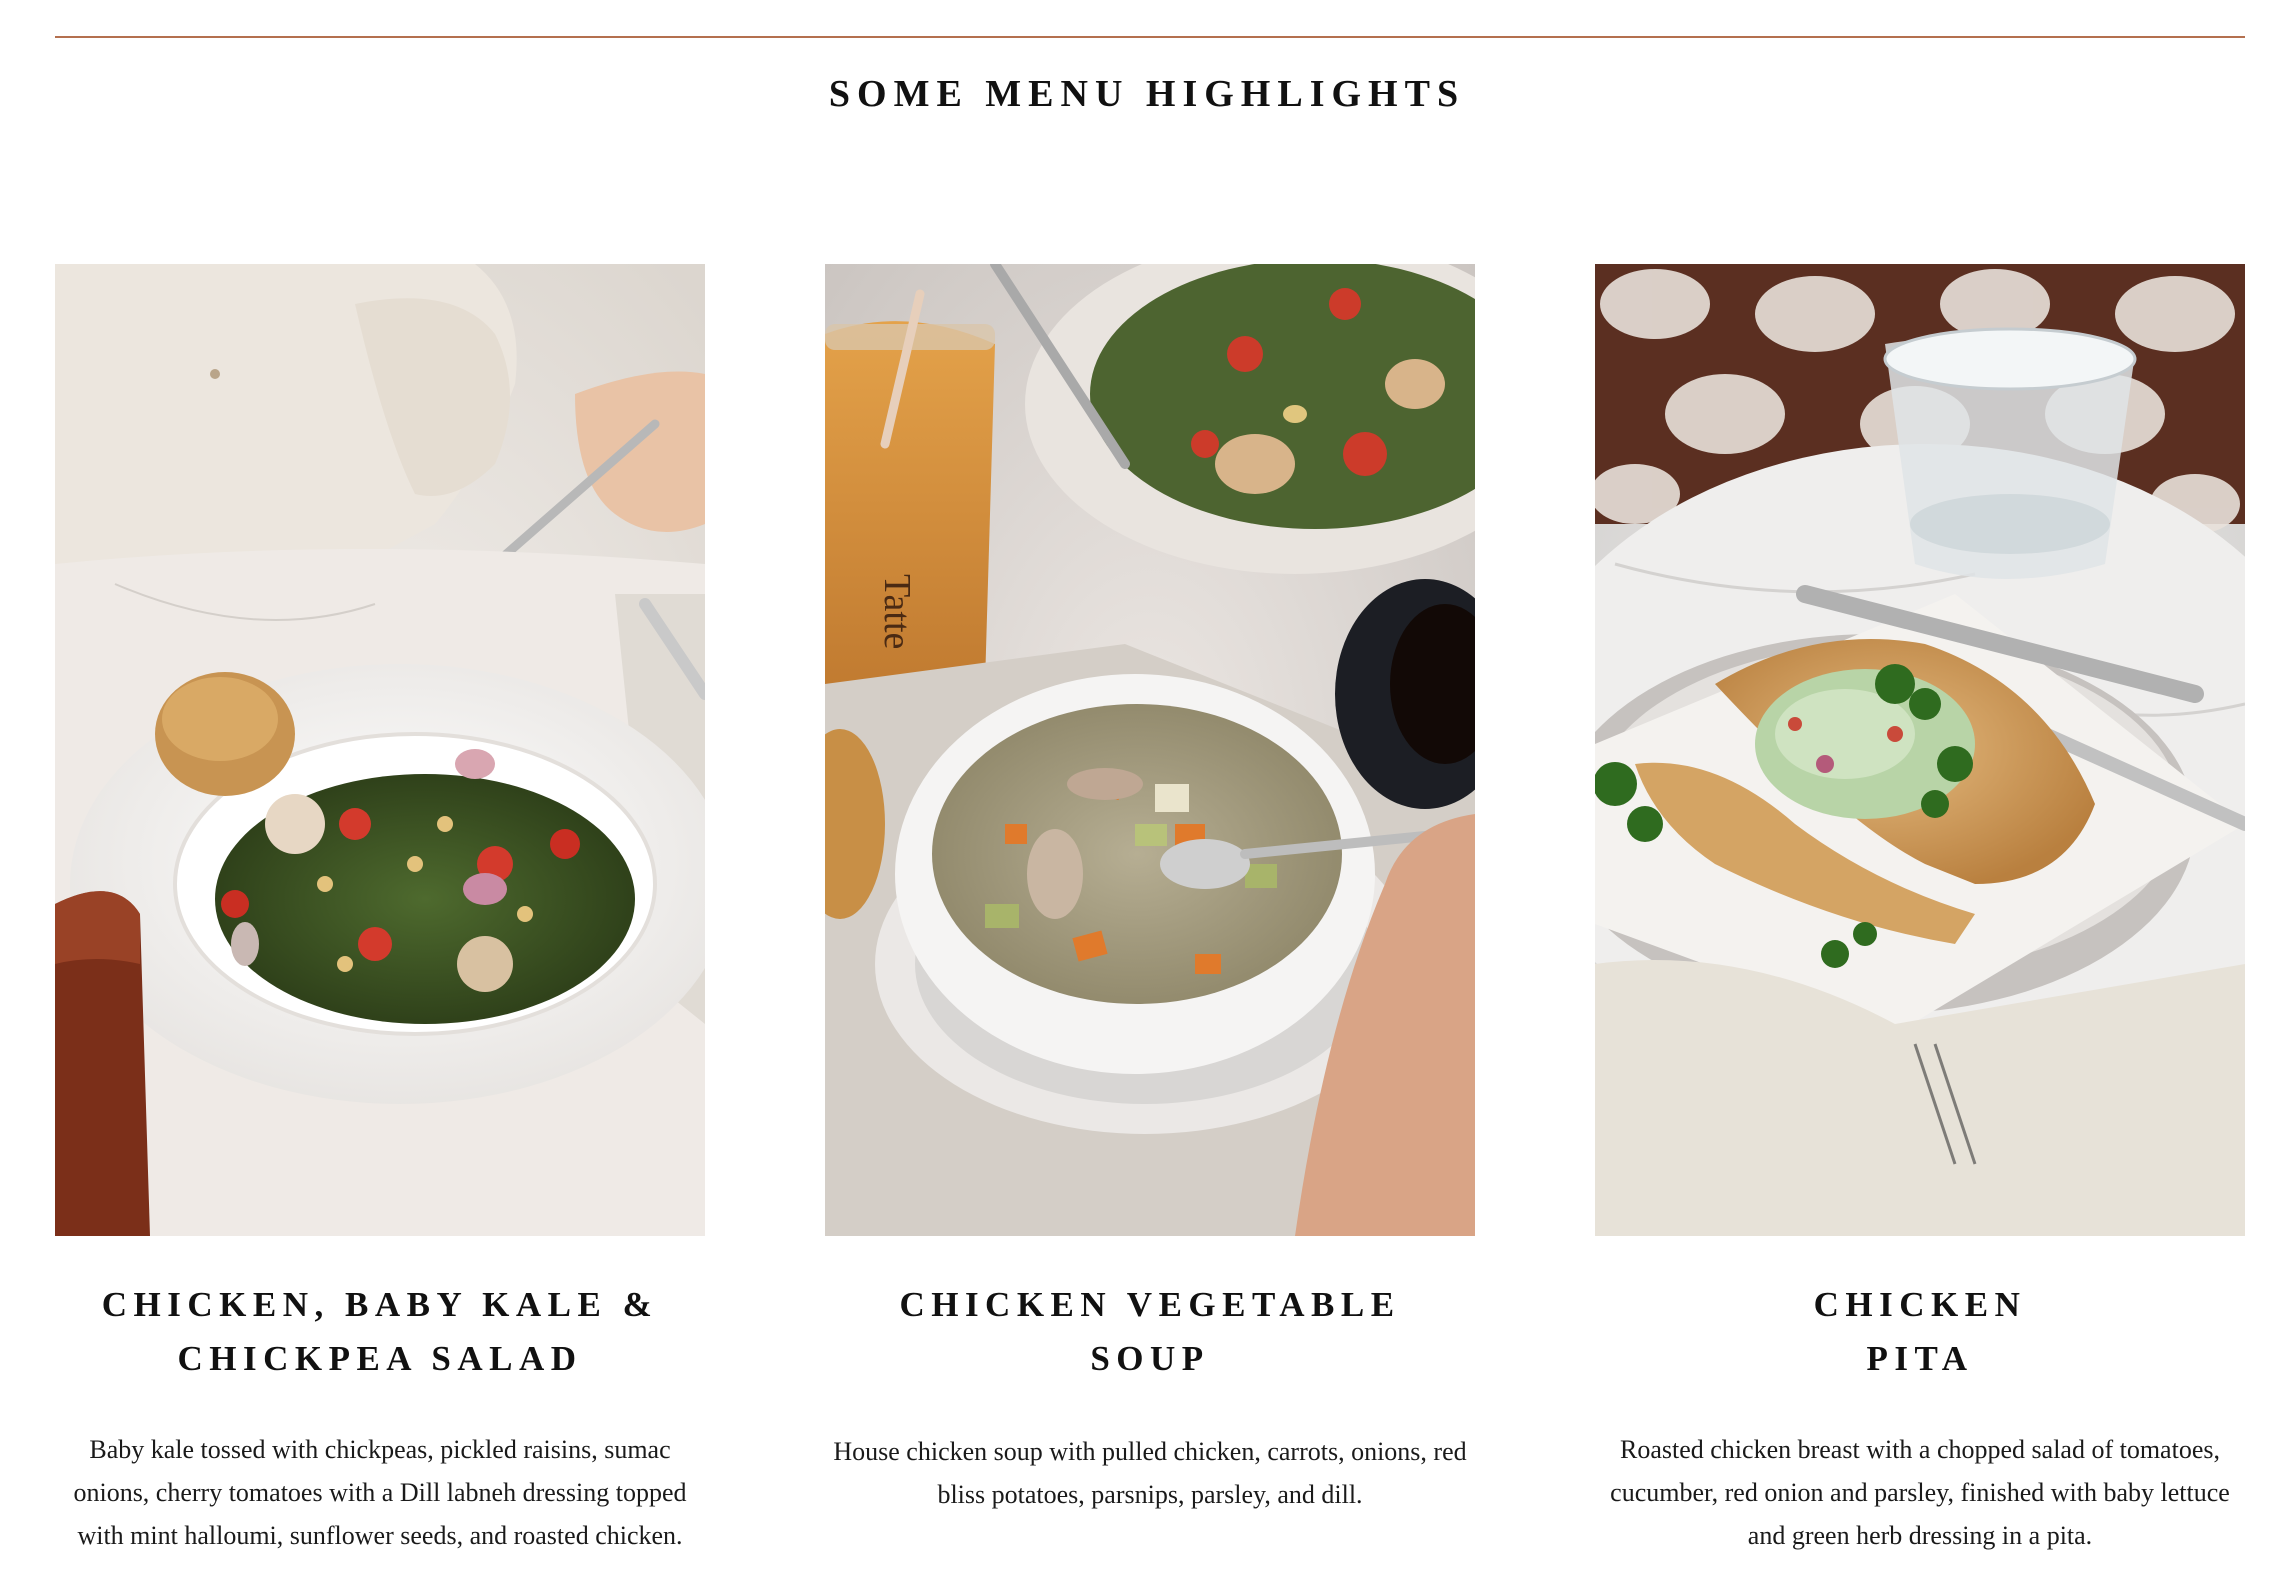 The image size is (2294, 1592). I want to click on card-title: CHICKEN PITA, so click(1920, 1332).